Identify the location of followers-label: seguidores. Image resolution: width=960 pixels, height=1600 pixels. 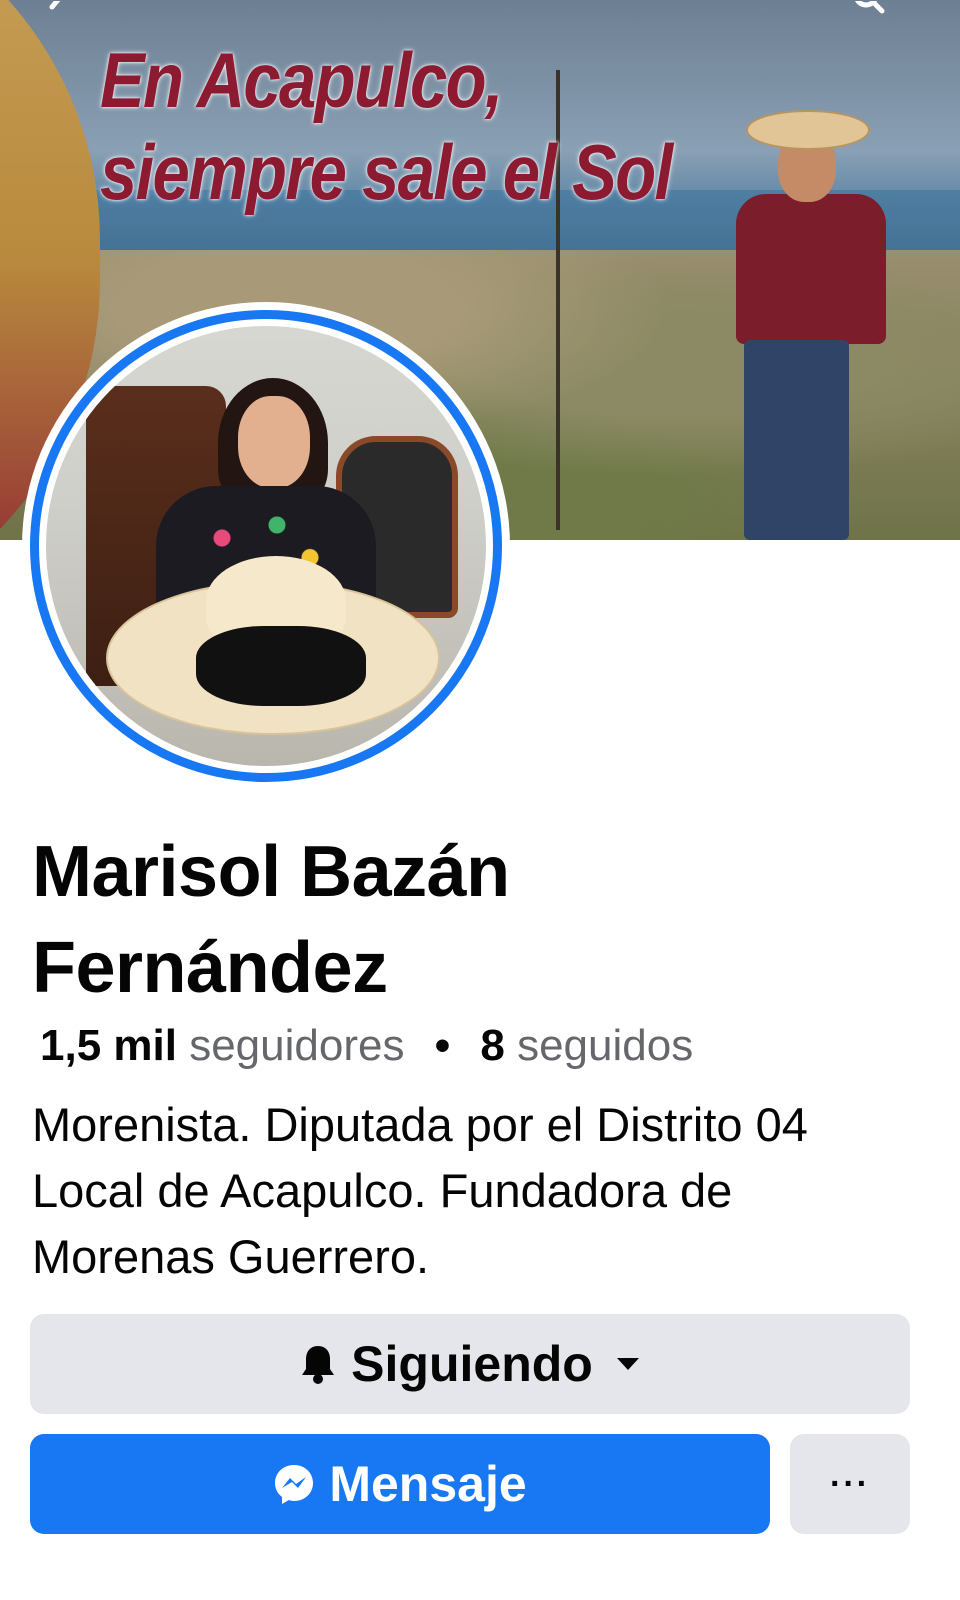
(297, 1045).